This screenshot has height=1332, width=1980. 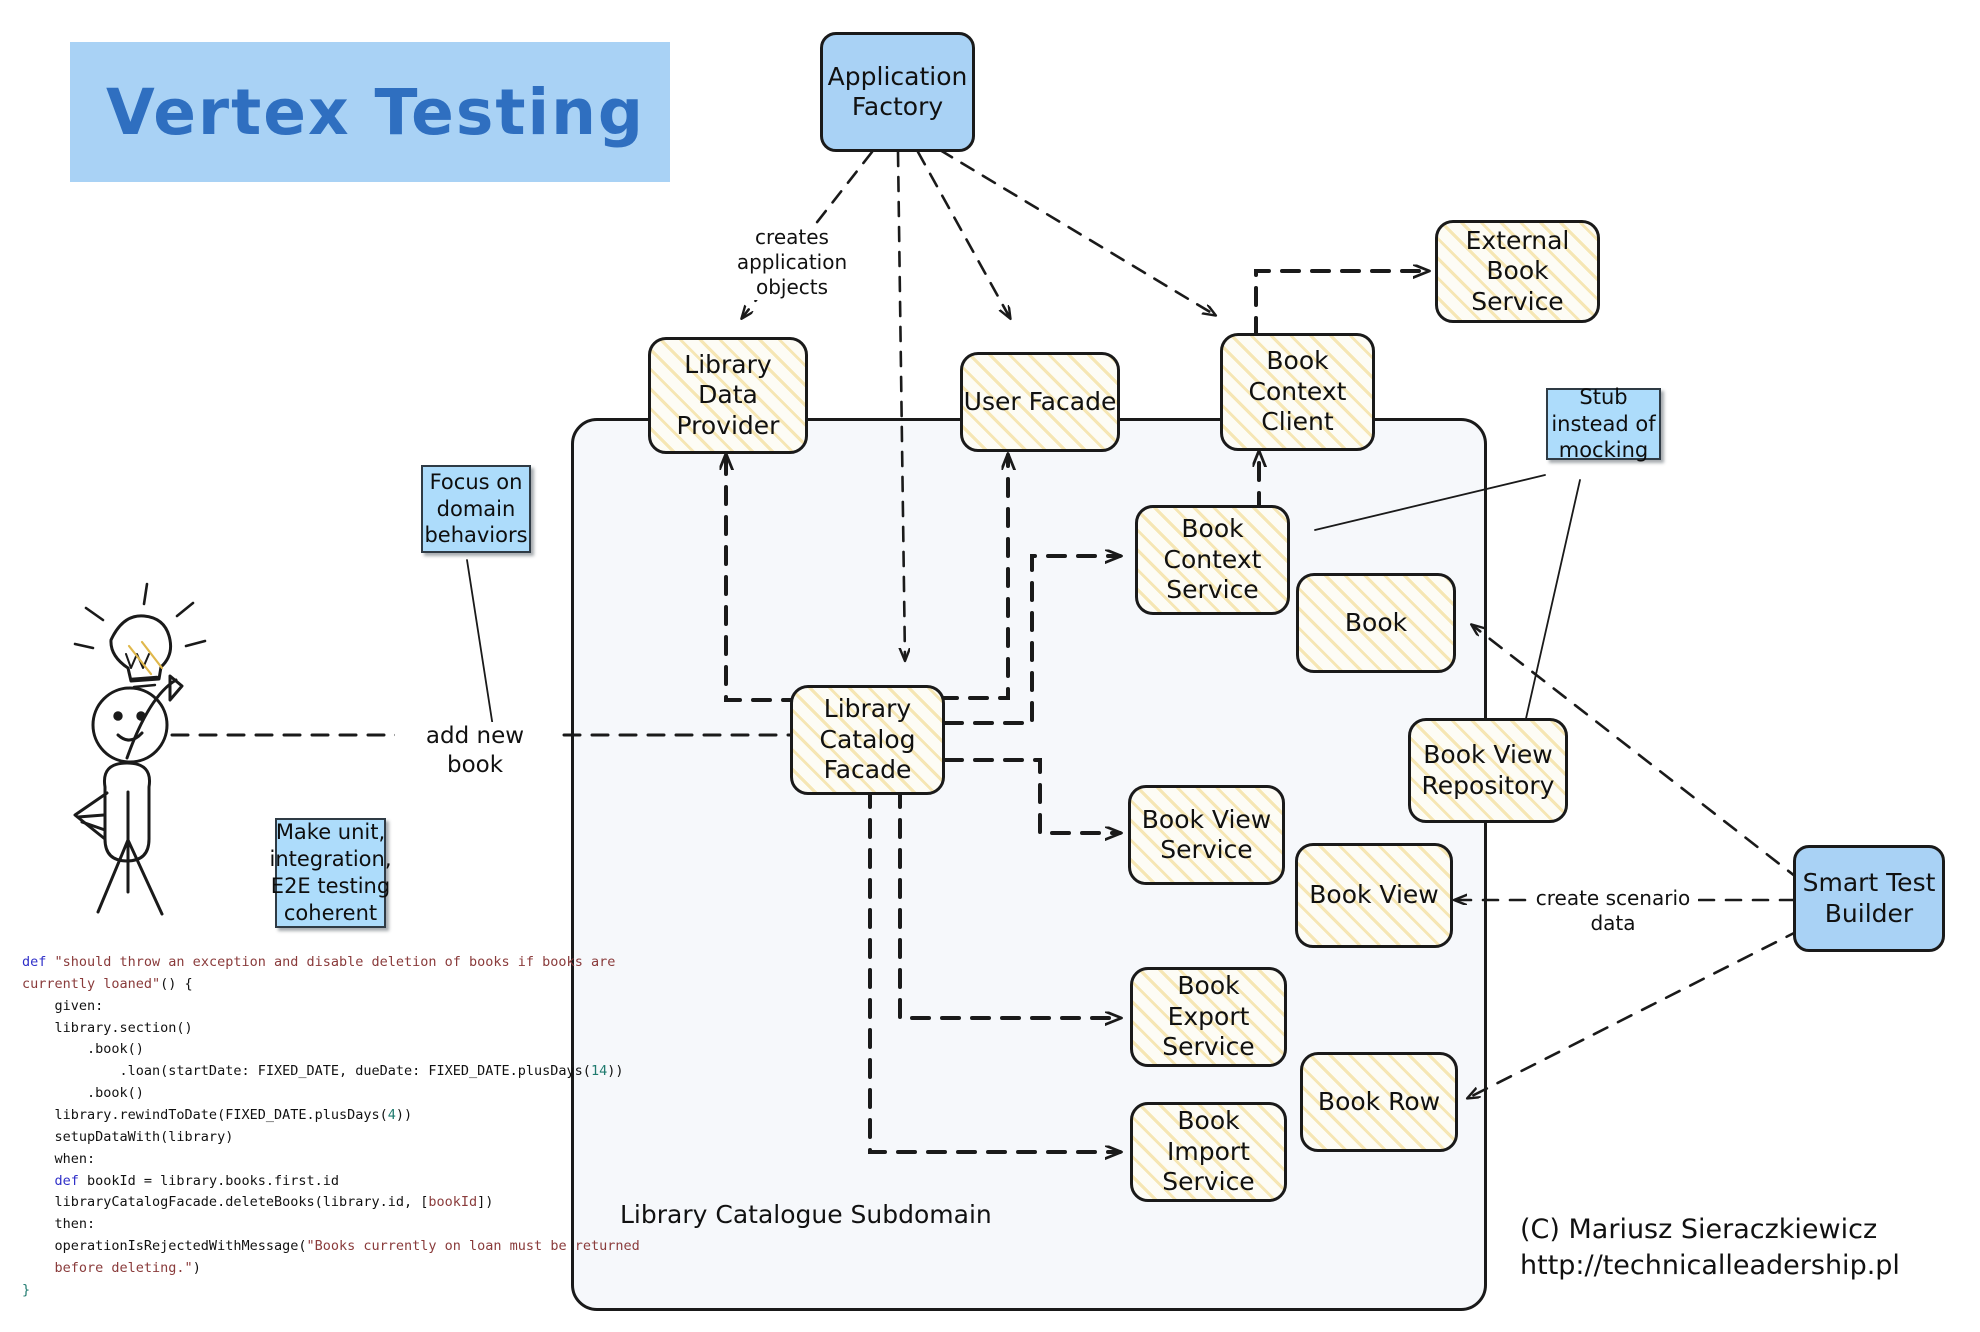 I want to click on credit-url: http://technicalleadership.pl, so click(x=1710, y=1266).